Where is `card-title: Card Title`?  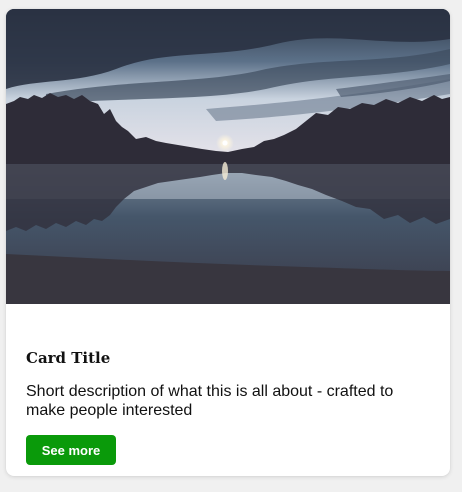 card-title: Card Title is located at coordinates (68, 358).